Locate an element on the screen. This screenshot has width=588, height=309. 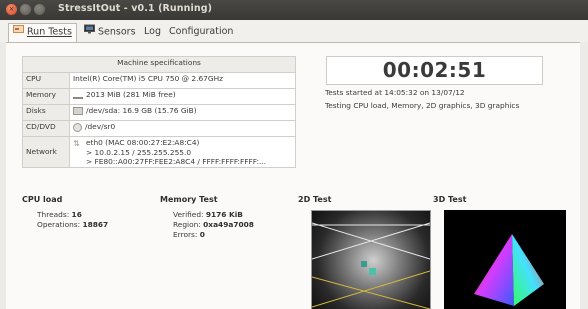
memory-errors-row: Errors: 0 is located at coordinates (189, 234).